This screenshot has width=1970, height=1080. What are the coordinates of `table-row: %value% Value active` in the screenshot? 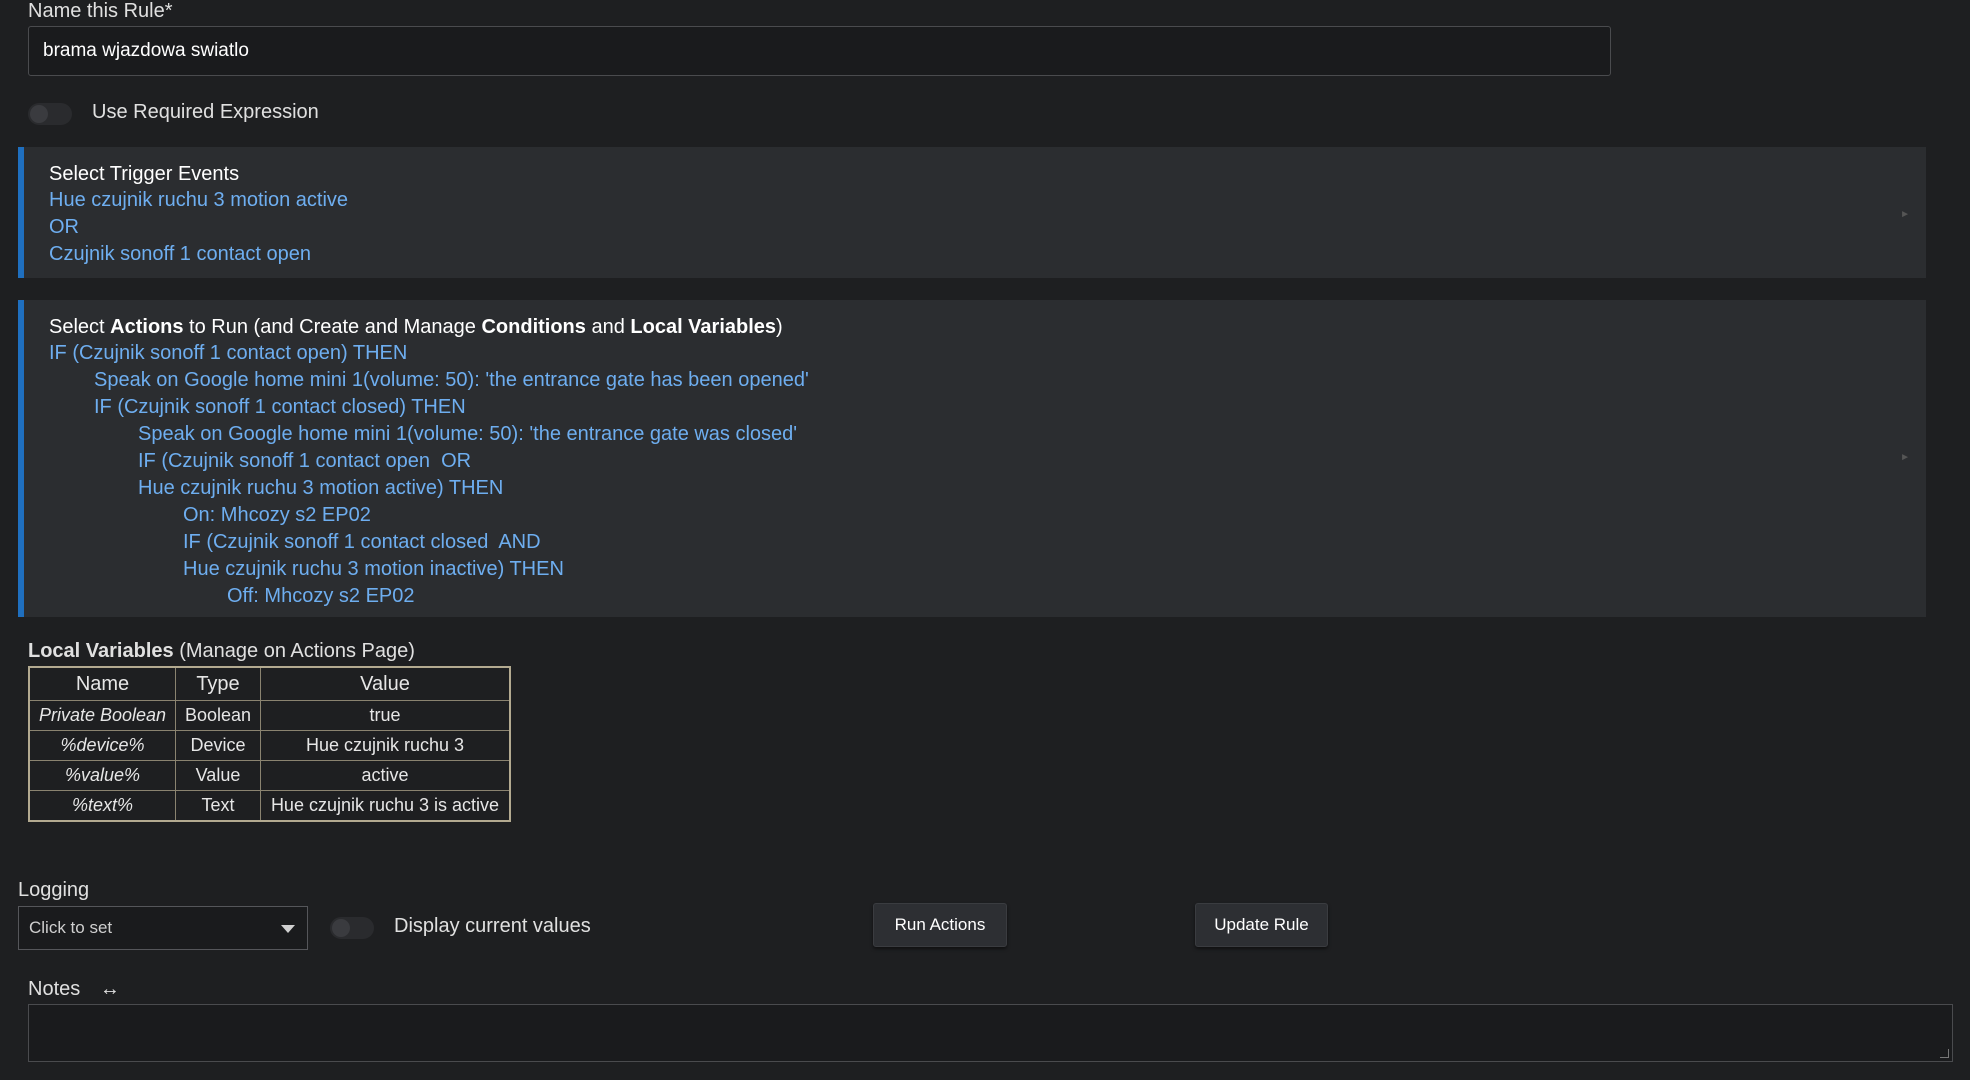 It's located at (269, 775).